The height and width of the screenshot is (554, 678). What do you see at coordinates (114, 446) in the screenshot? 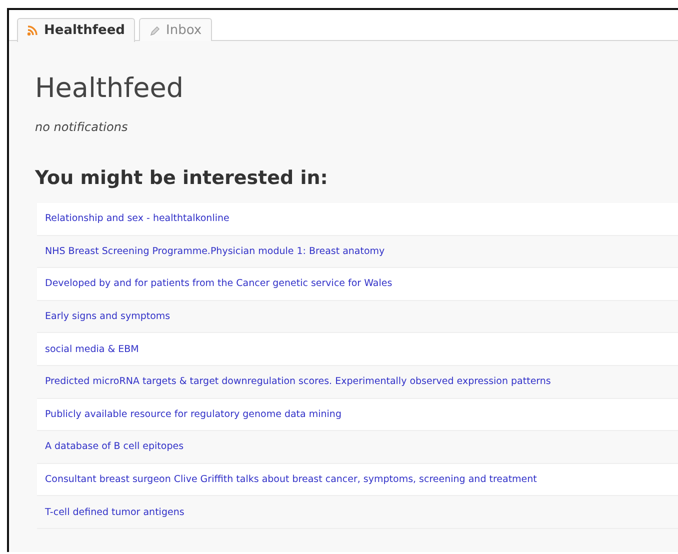
I see `resource-link: A database of B cell epitopes` at bounding box center [114, 446].